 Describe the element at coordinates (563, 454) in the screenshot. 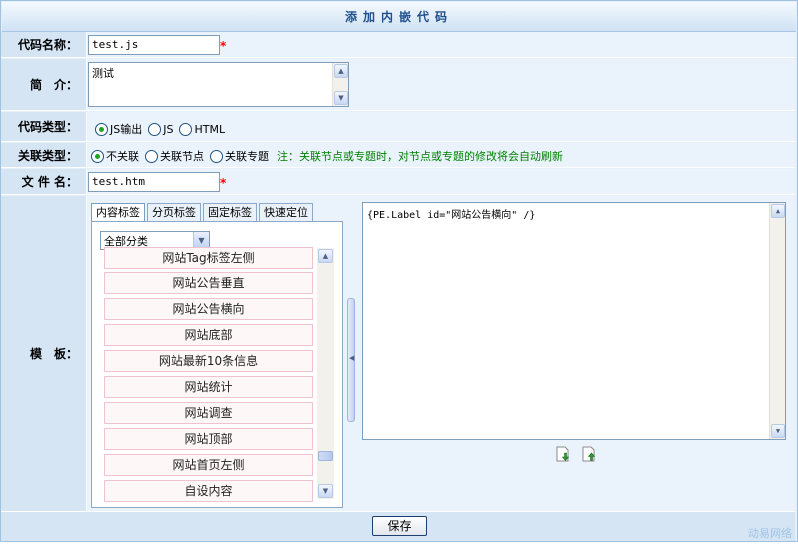

I see `arrow-down-icon` at that location.